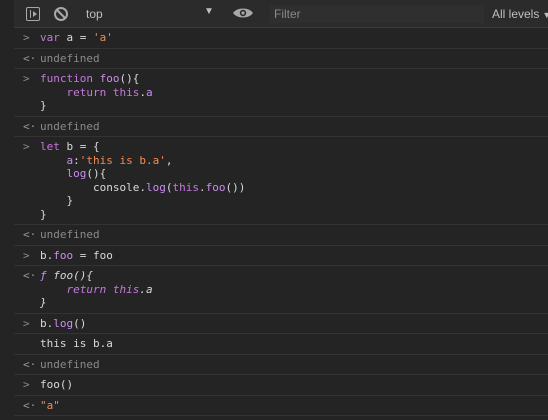  I want to click on context-selector: top, so click(94, 14).